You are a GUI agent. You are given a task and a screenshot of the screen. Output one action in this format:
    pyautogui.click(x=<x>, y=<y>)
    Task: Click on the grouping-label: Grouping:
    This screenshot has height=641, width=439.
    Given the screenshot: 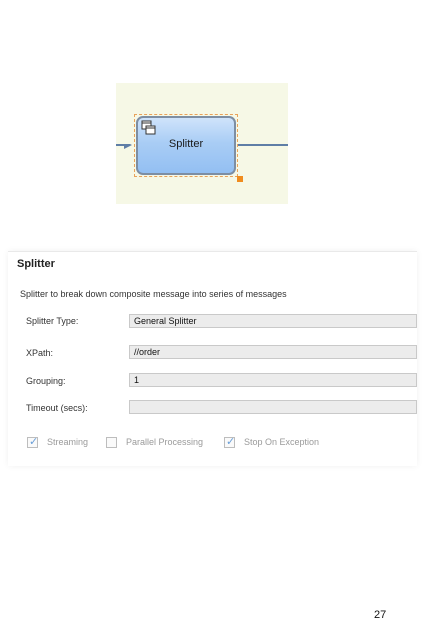 What is the action you would take?
    pyautogui.click(x=46, y=381)
    